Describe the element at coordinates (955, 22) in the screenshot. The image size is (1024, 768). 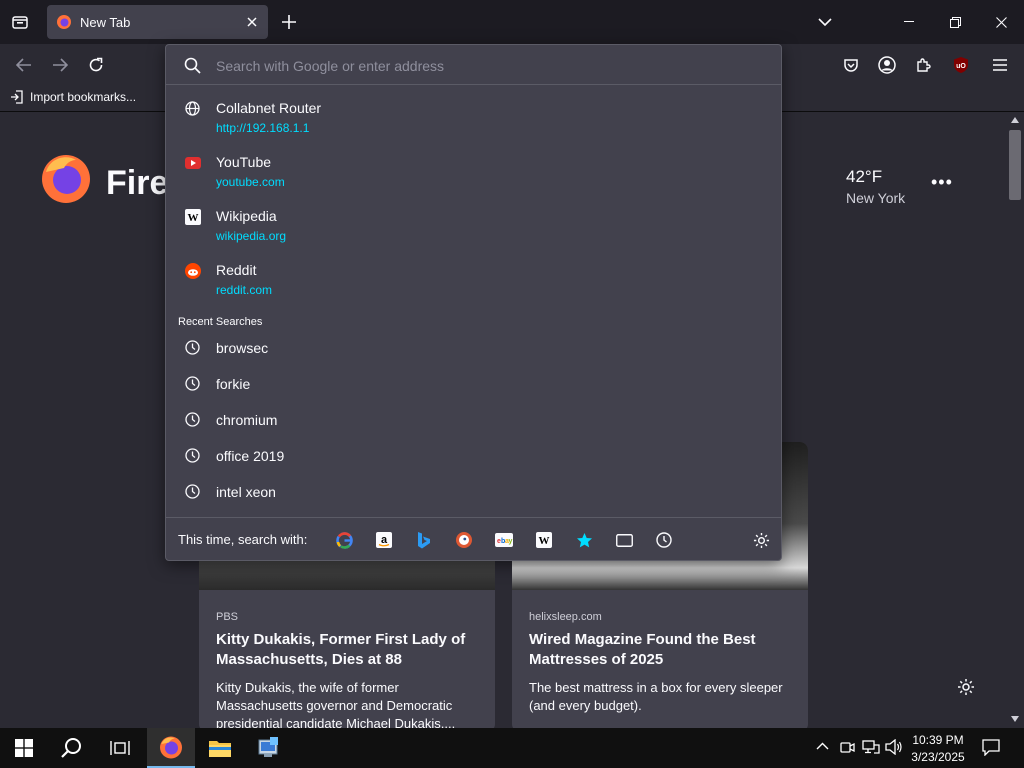
I see `restore-button` at that location.